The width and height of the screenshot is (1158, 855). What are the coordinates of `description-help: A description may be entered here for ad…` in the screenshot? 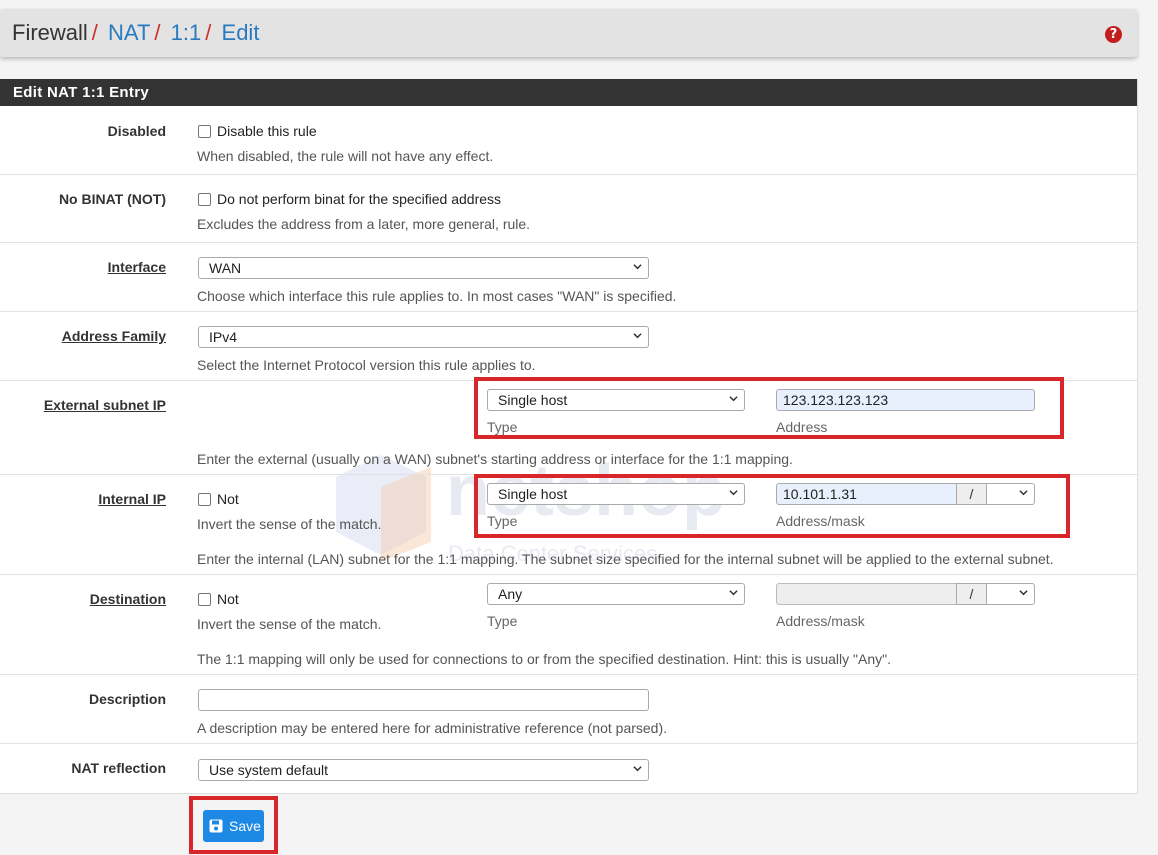 It's located at (432, 728).